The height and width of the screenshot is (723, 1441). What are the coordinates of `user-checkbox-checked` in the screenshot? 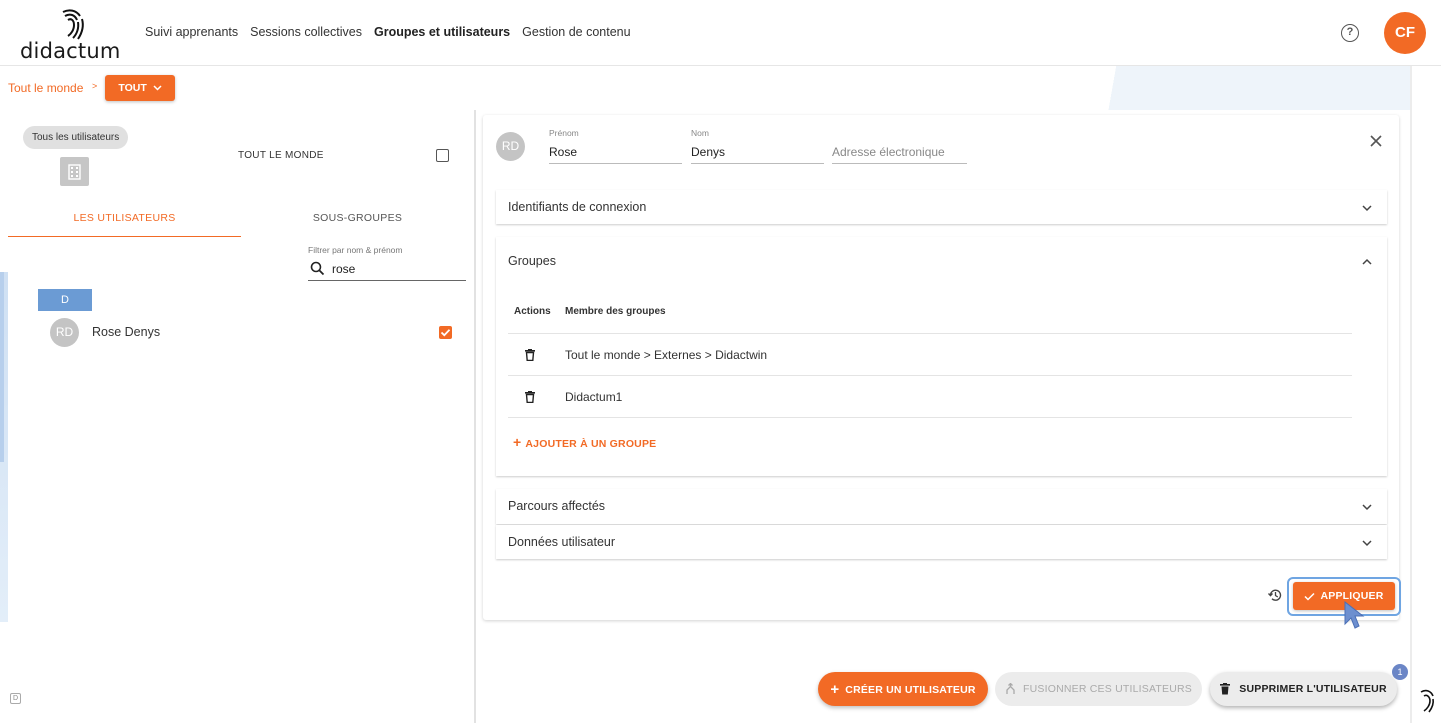 It's located at (445, 332).